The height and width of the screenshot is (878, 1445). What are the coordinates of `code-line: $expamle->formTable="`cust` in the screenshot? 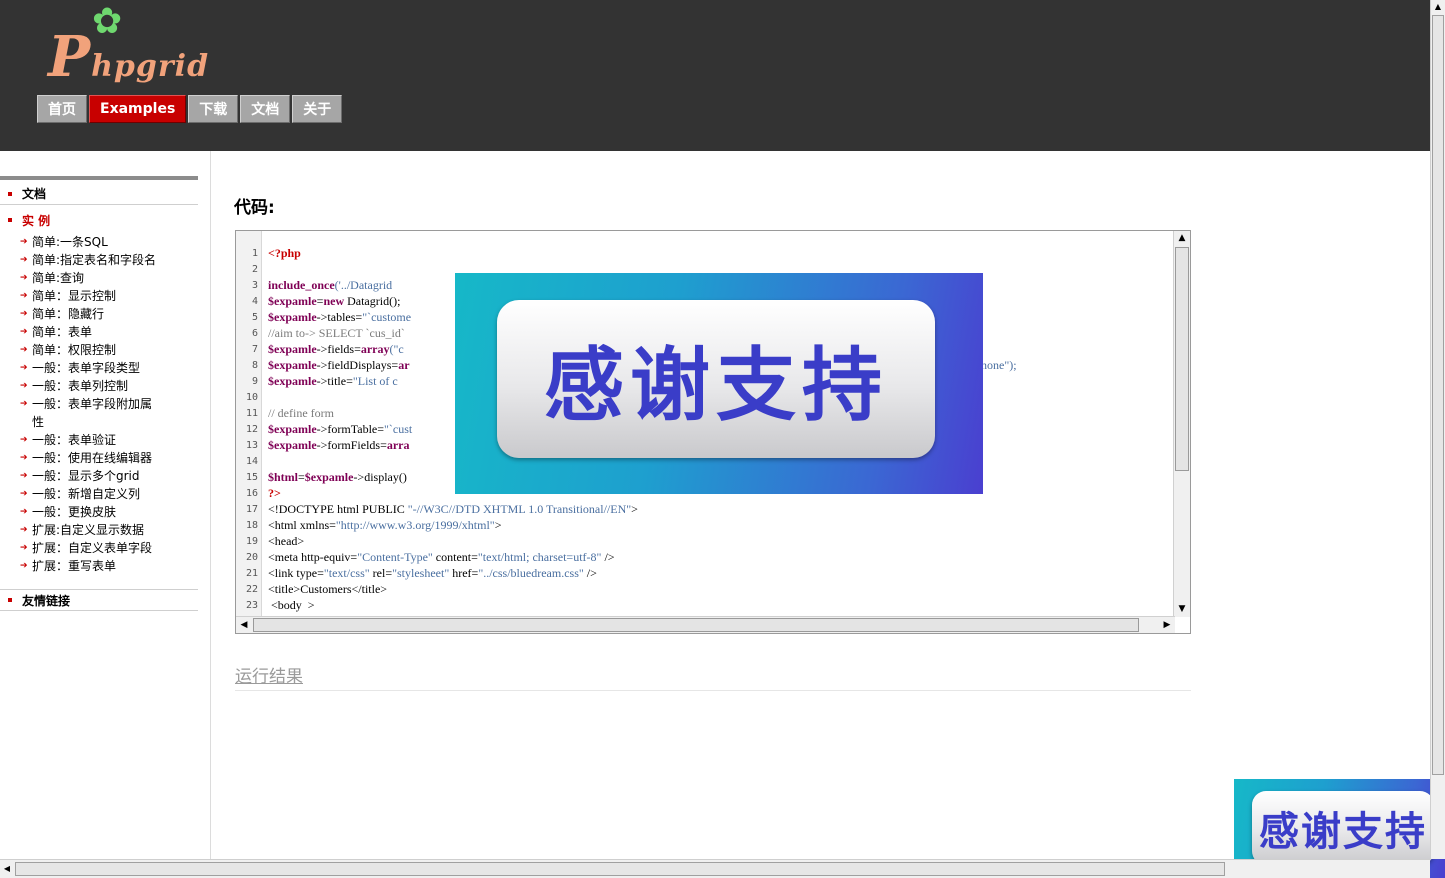 It's located at (340, 429).